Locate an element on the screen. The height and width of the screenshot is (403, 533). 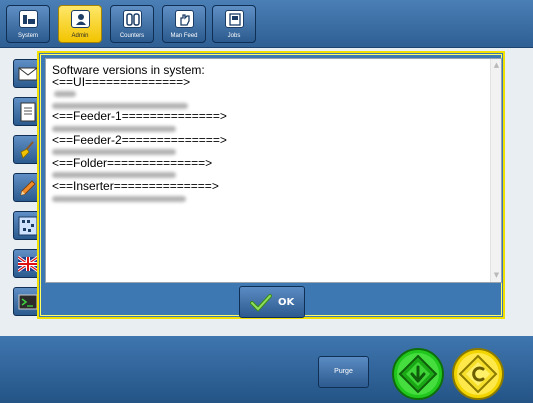
start-button is located at coordinates (418, 374).